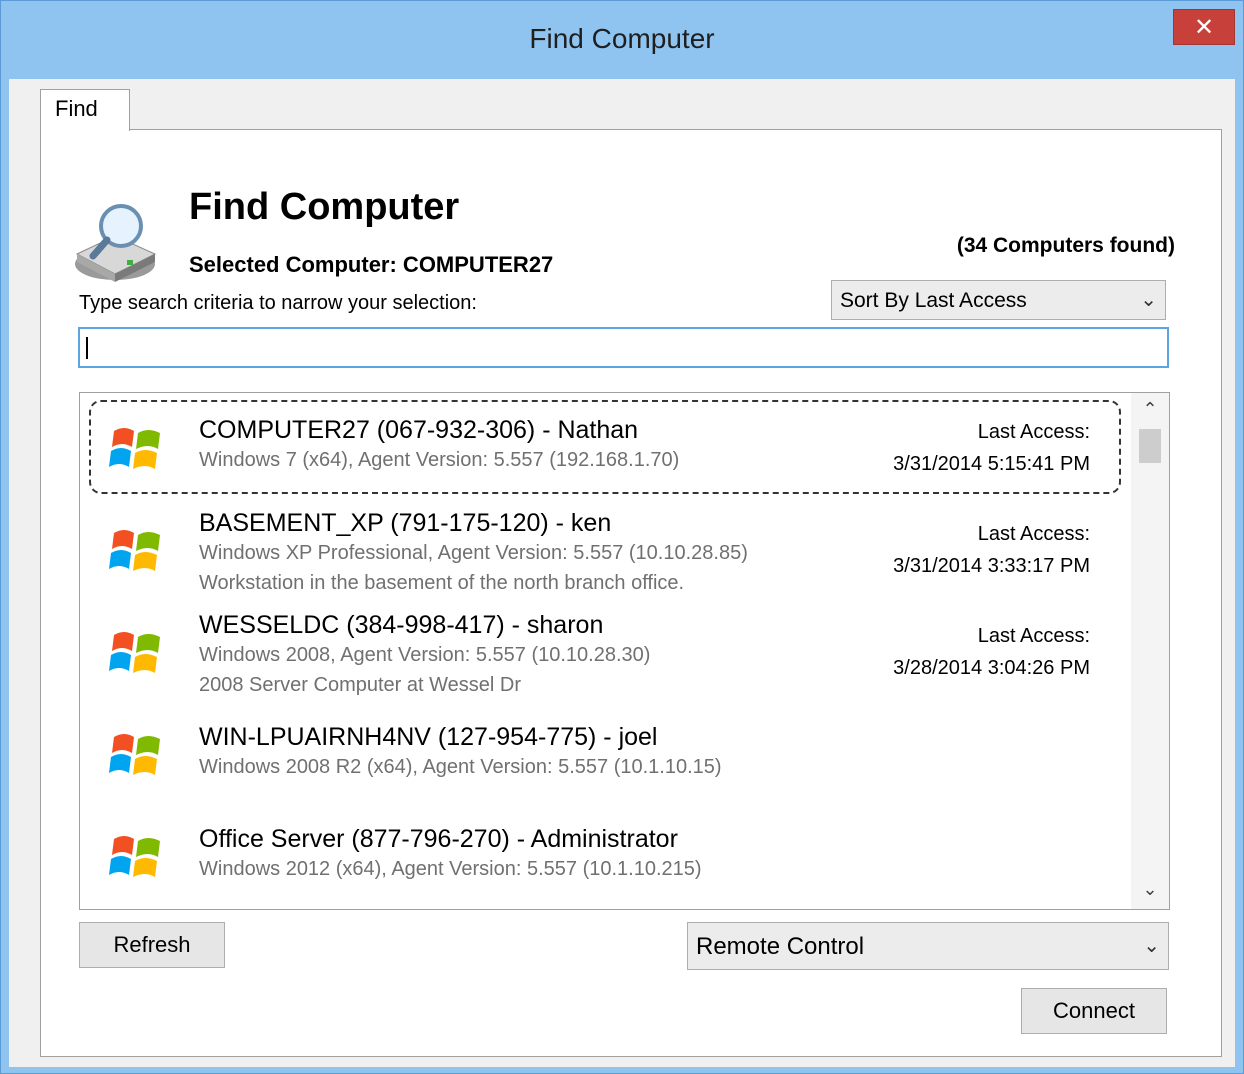  What do you see at coordinates (991, 668) in the screenshot?
I see `last-access-date: 3/28/2014 3:04:26 PM` at bounding box center [991, 668].